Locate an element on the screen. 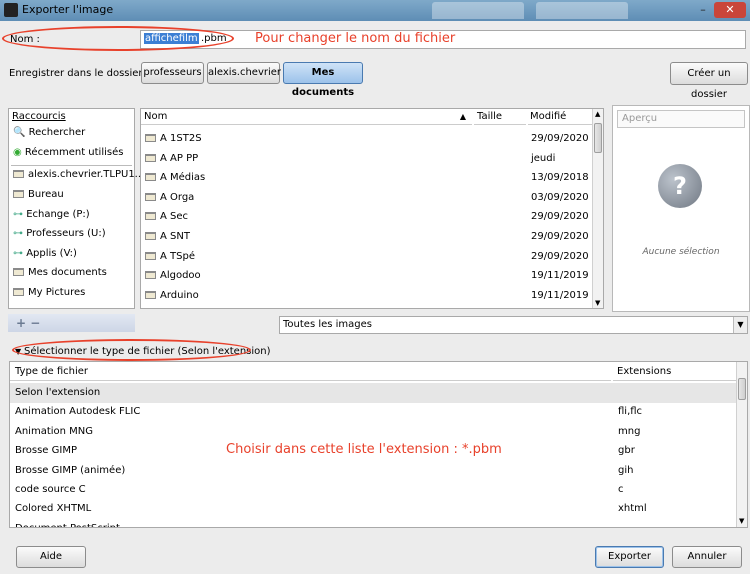 The image size is (750, 574). place-label: Applis (V:) is located at coordinates (51, 253).